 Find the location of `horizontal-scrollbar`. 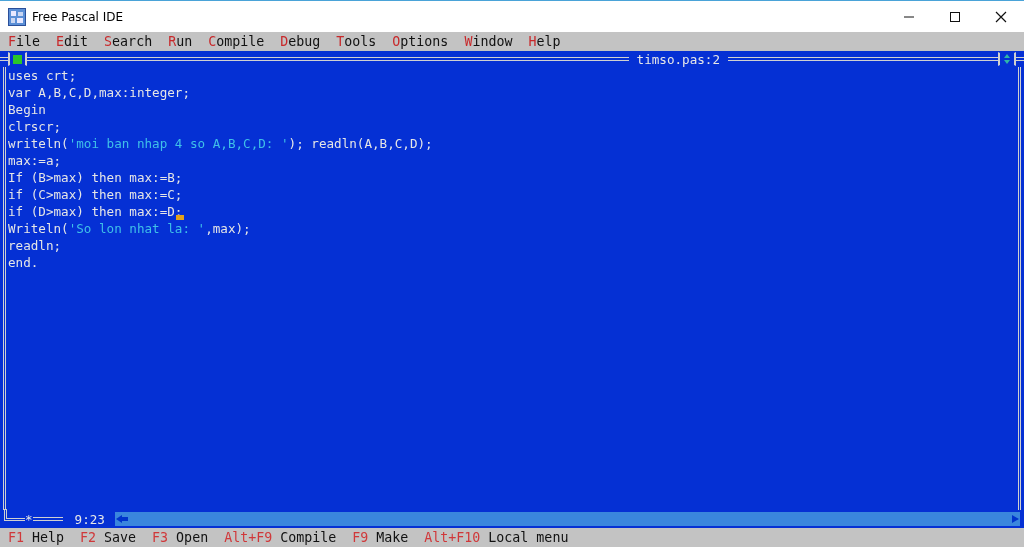

horizontal-scrollbar is located at coordinates (567, 519).